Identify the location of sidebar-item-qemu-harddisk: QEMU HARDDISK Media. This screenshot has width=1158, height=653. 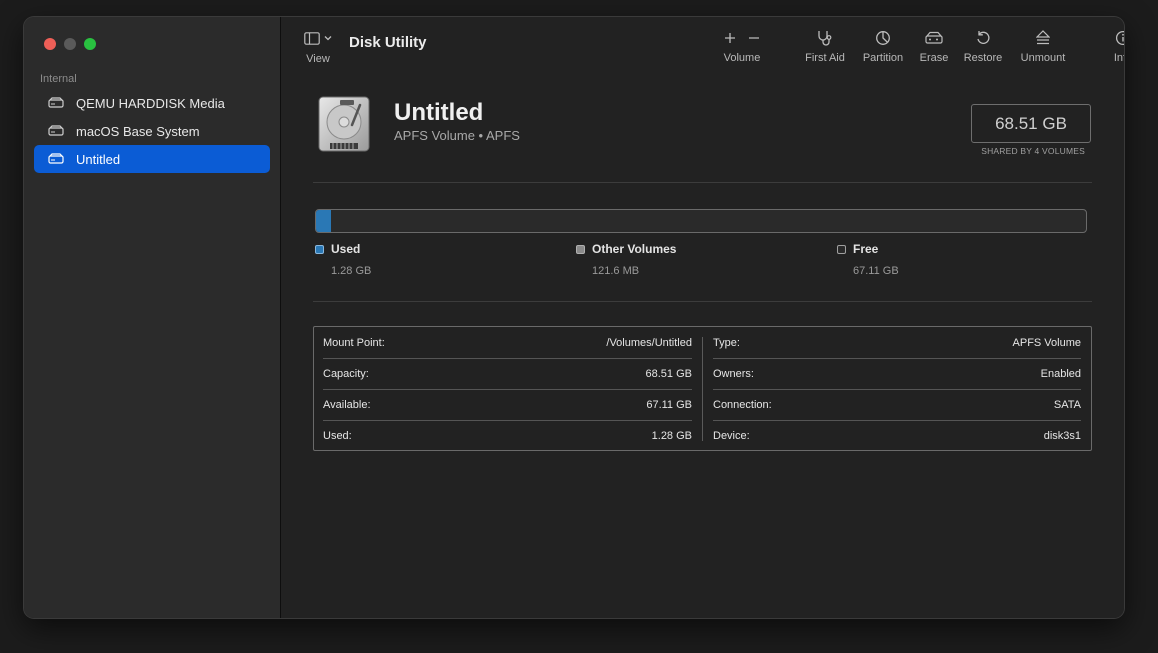
(152, 103).